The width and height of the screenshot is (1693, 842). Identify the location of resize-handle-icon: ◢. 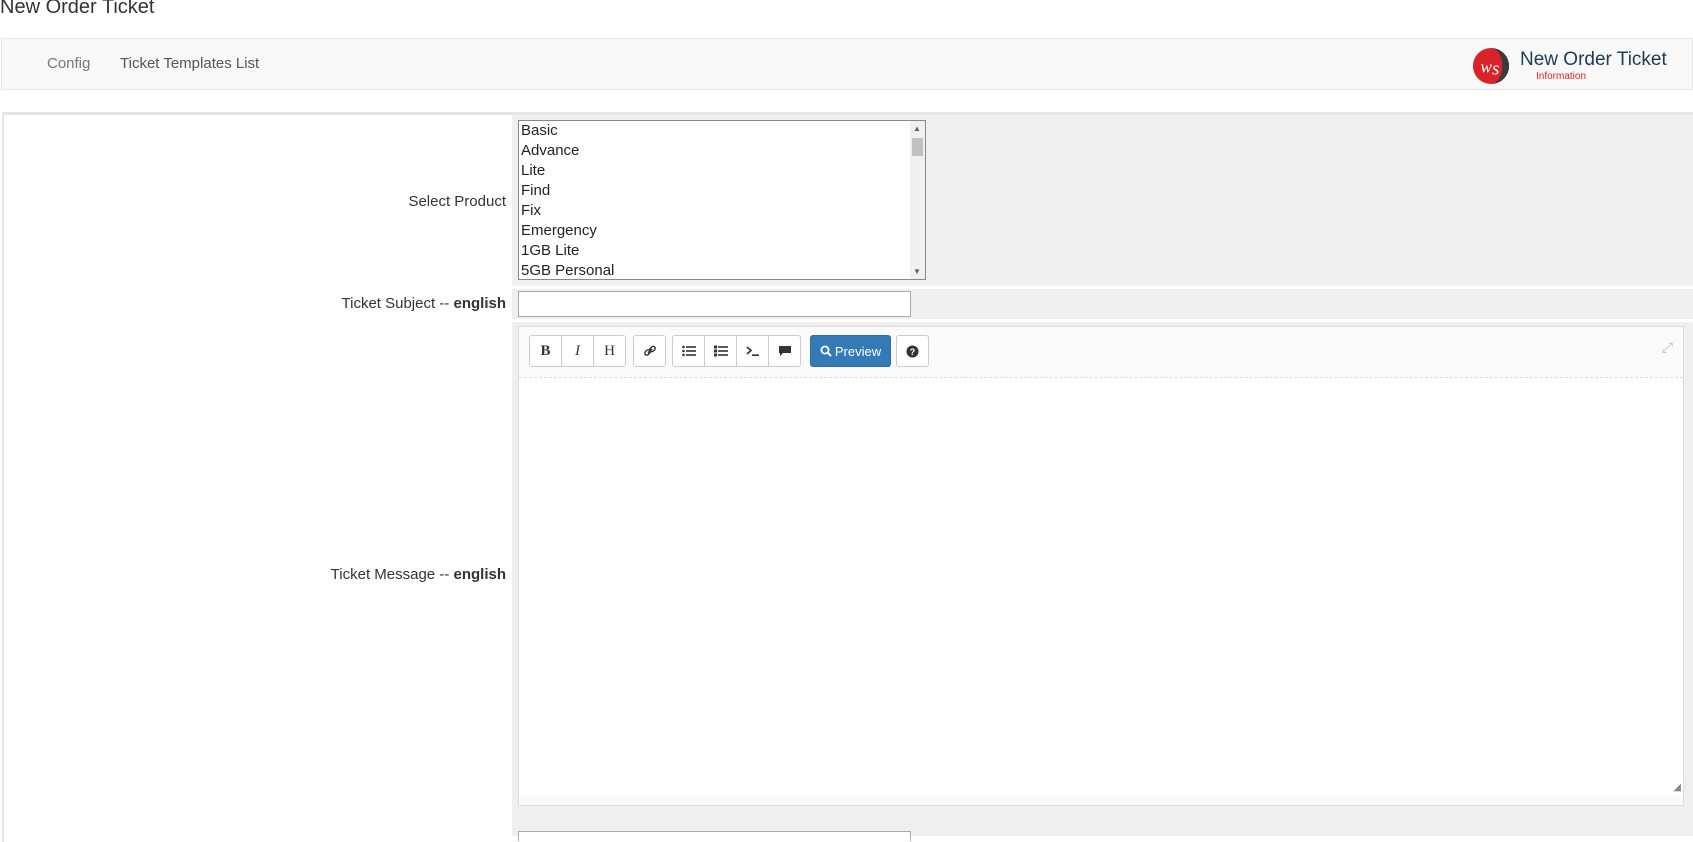
(1677, 787).